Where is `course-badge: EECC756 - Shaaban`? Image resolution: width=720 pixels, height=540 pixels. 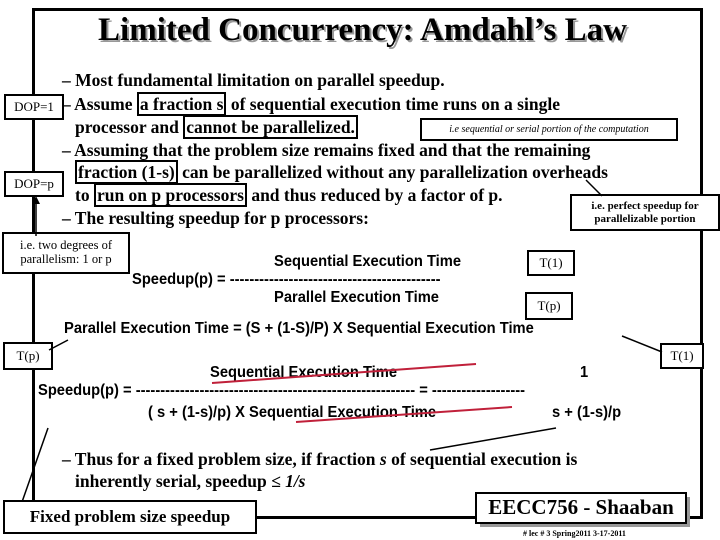
course-badge: EECC756 - Shaaban is located at coordinates (581, 508).